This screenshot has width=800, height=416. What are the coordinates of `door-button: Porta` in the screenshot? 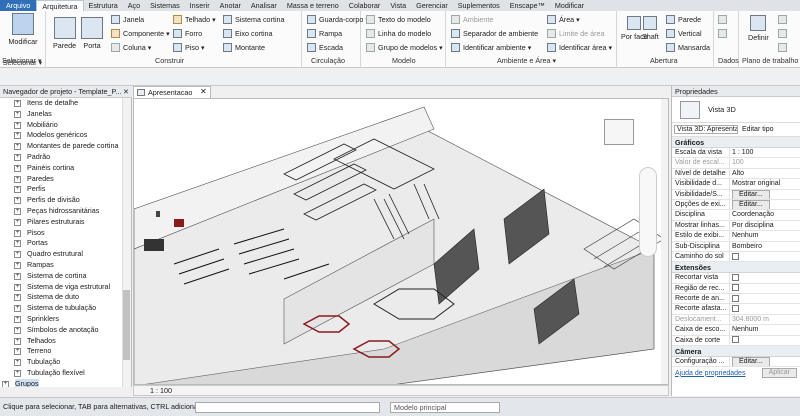 It's located at (92, 33).